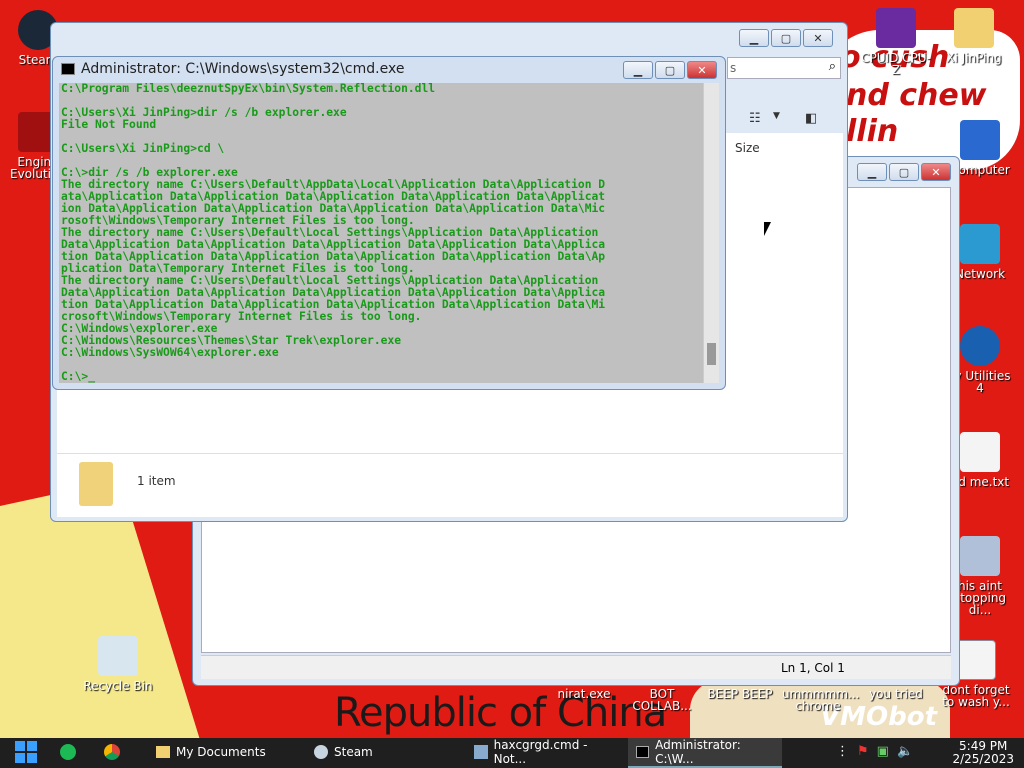 The width and height of the screenshot is (1024, 768). I want to click on start-button, so click(26, 753).